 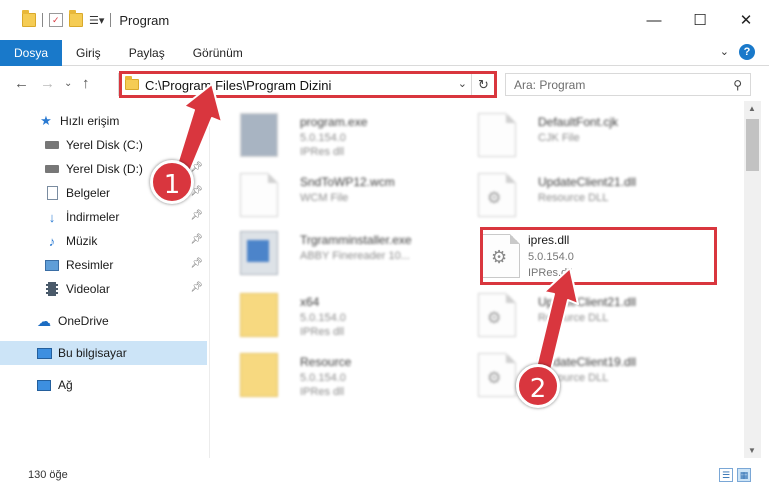 What do you see at coordinates (384, 20) in the screenshot?
I see `title-bar: ✓ ☰▾ Program — ☐ ✕` at bounding box center [384, 20].